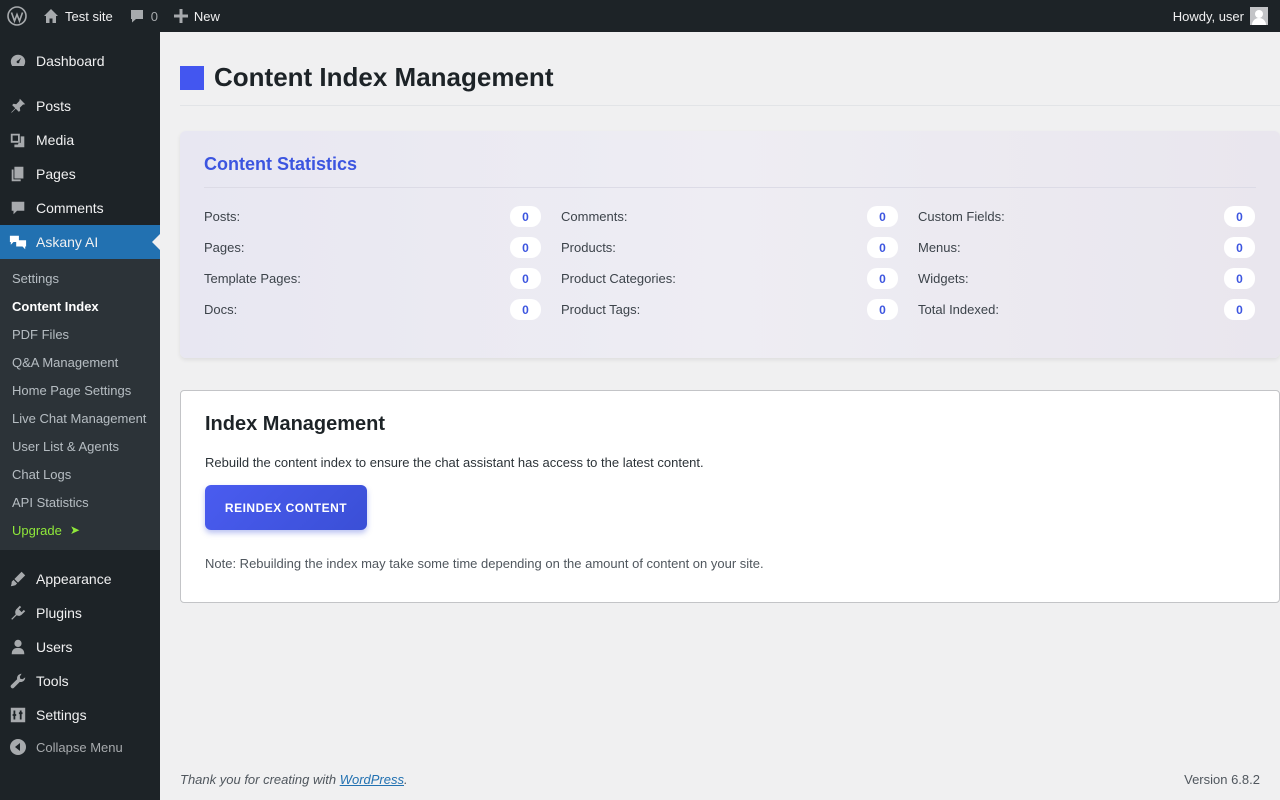 The height and width of the screenshot is (800, 1280). What do you see at coordinates (372, 247) in the screenshot?
I see `stat-pages: Pages: 0` at bounding box center [372, 247].